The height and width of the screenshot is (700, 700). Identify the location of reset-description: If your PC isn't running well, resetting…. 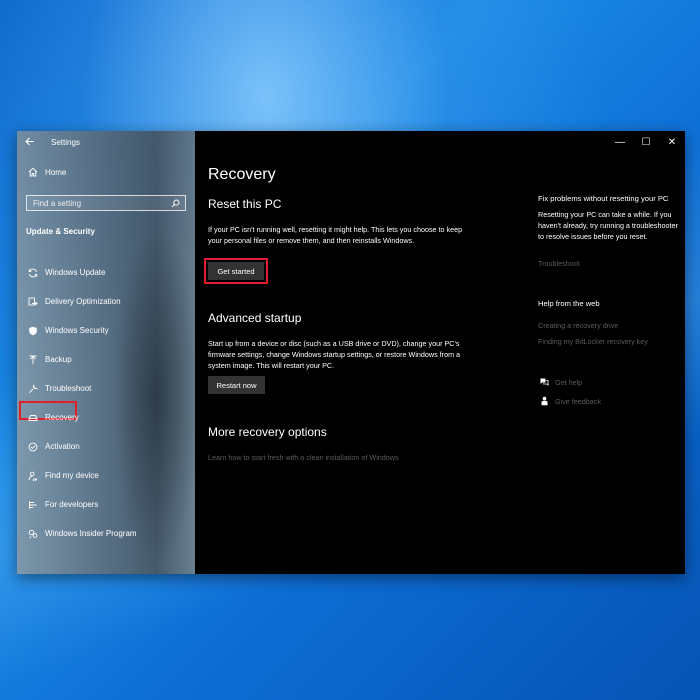
(335, 235).